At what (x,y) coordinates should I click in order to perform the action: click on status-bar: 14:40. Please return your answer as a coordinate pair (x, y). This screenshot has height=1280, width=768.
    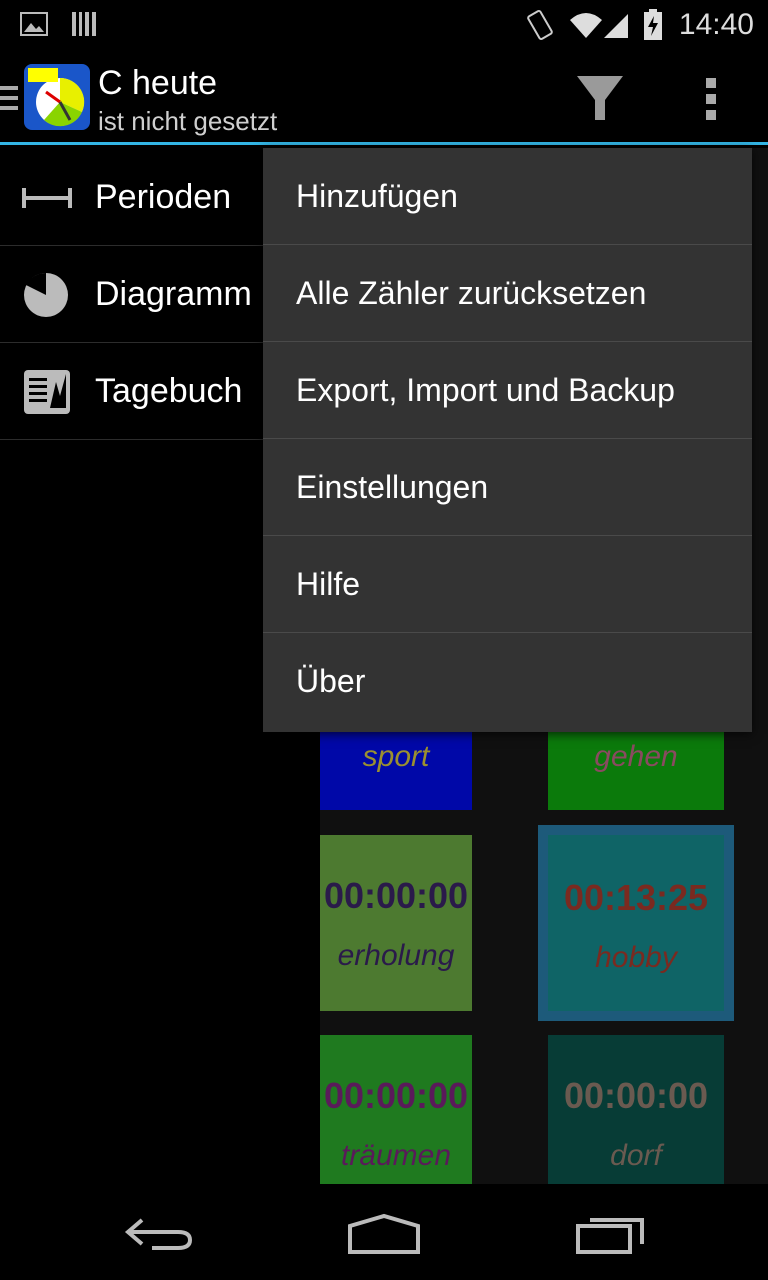
    Looking at the image, I should click on (384, 25).